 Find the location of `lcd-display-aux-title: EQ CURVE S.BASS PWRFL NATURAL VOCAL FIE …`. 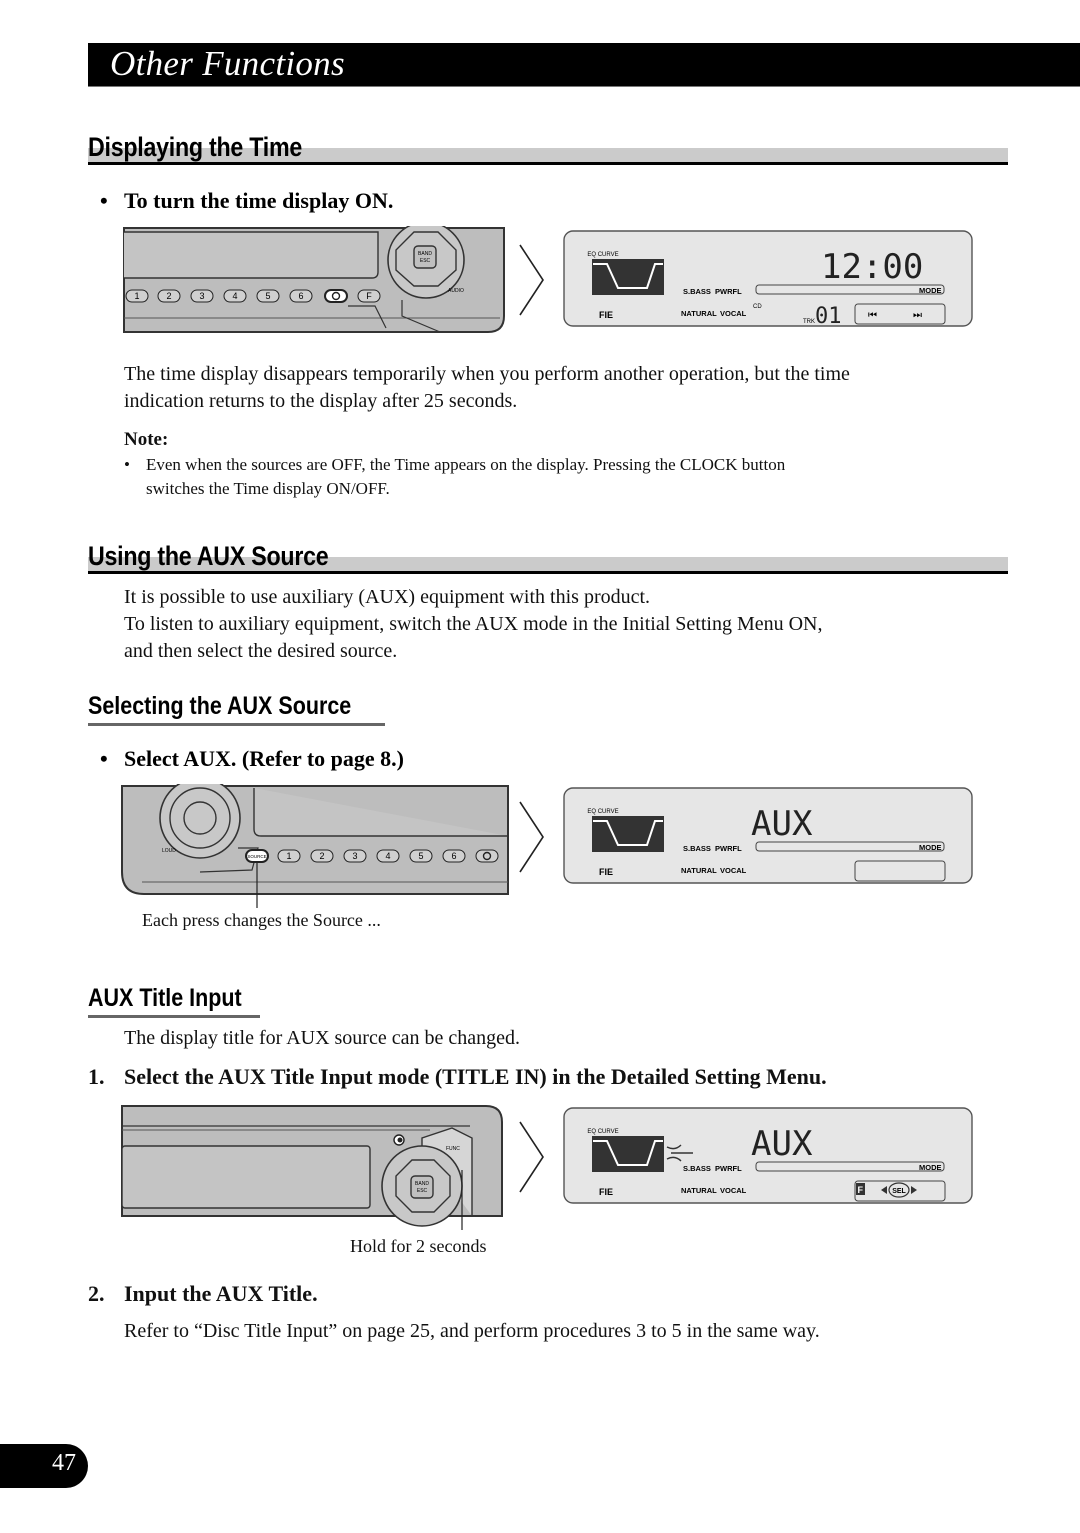

lcd-display-aux-title: EQ CURVE S.BASS PWRFL NATURAL VOCAL FIE … is located at coordinates (768, 1155).